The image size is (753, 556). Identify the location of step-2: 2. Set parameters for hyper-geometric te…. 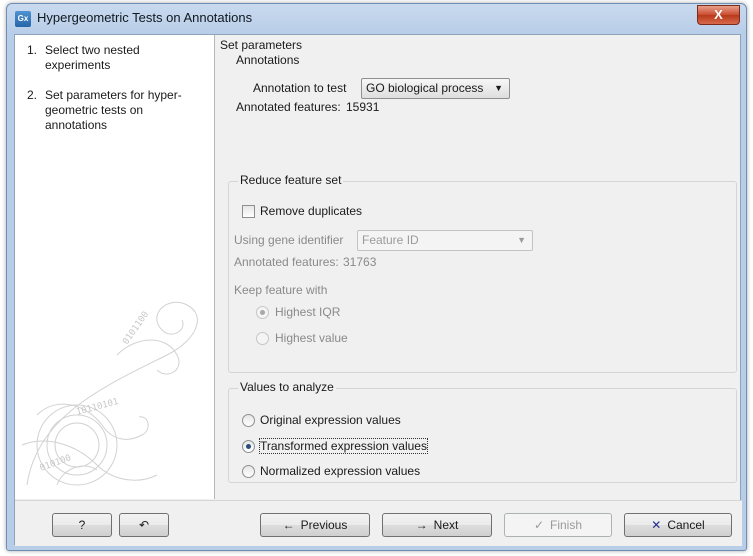
(117, 110).